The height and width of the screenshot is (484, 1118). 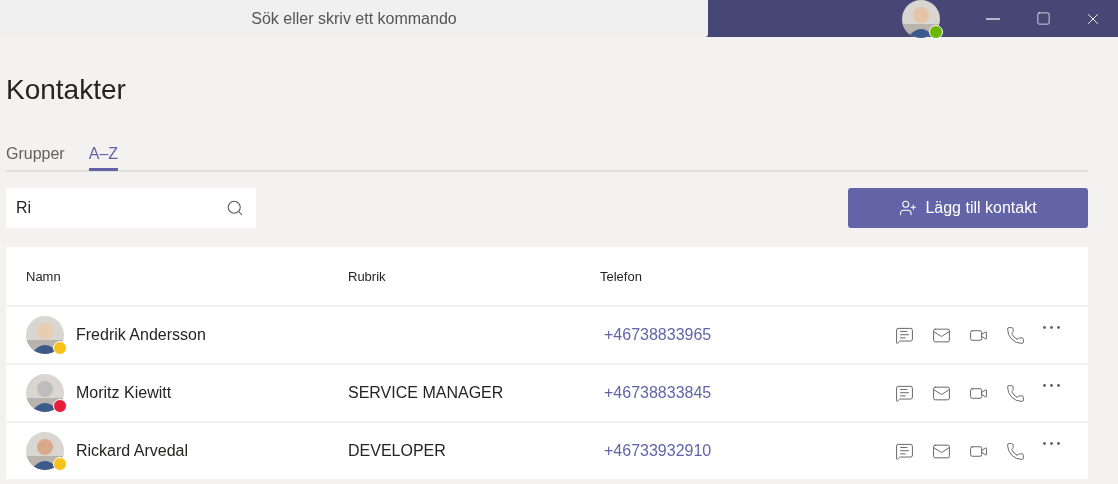 What do you see at coordinates (35, 158) in the screenshot?
I see `tab: Grupper` at bounding box center [35, 158].